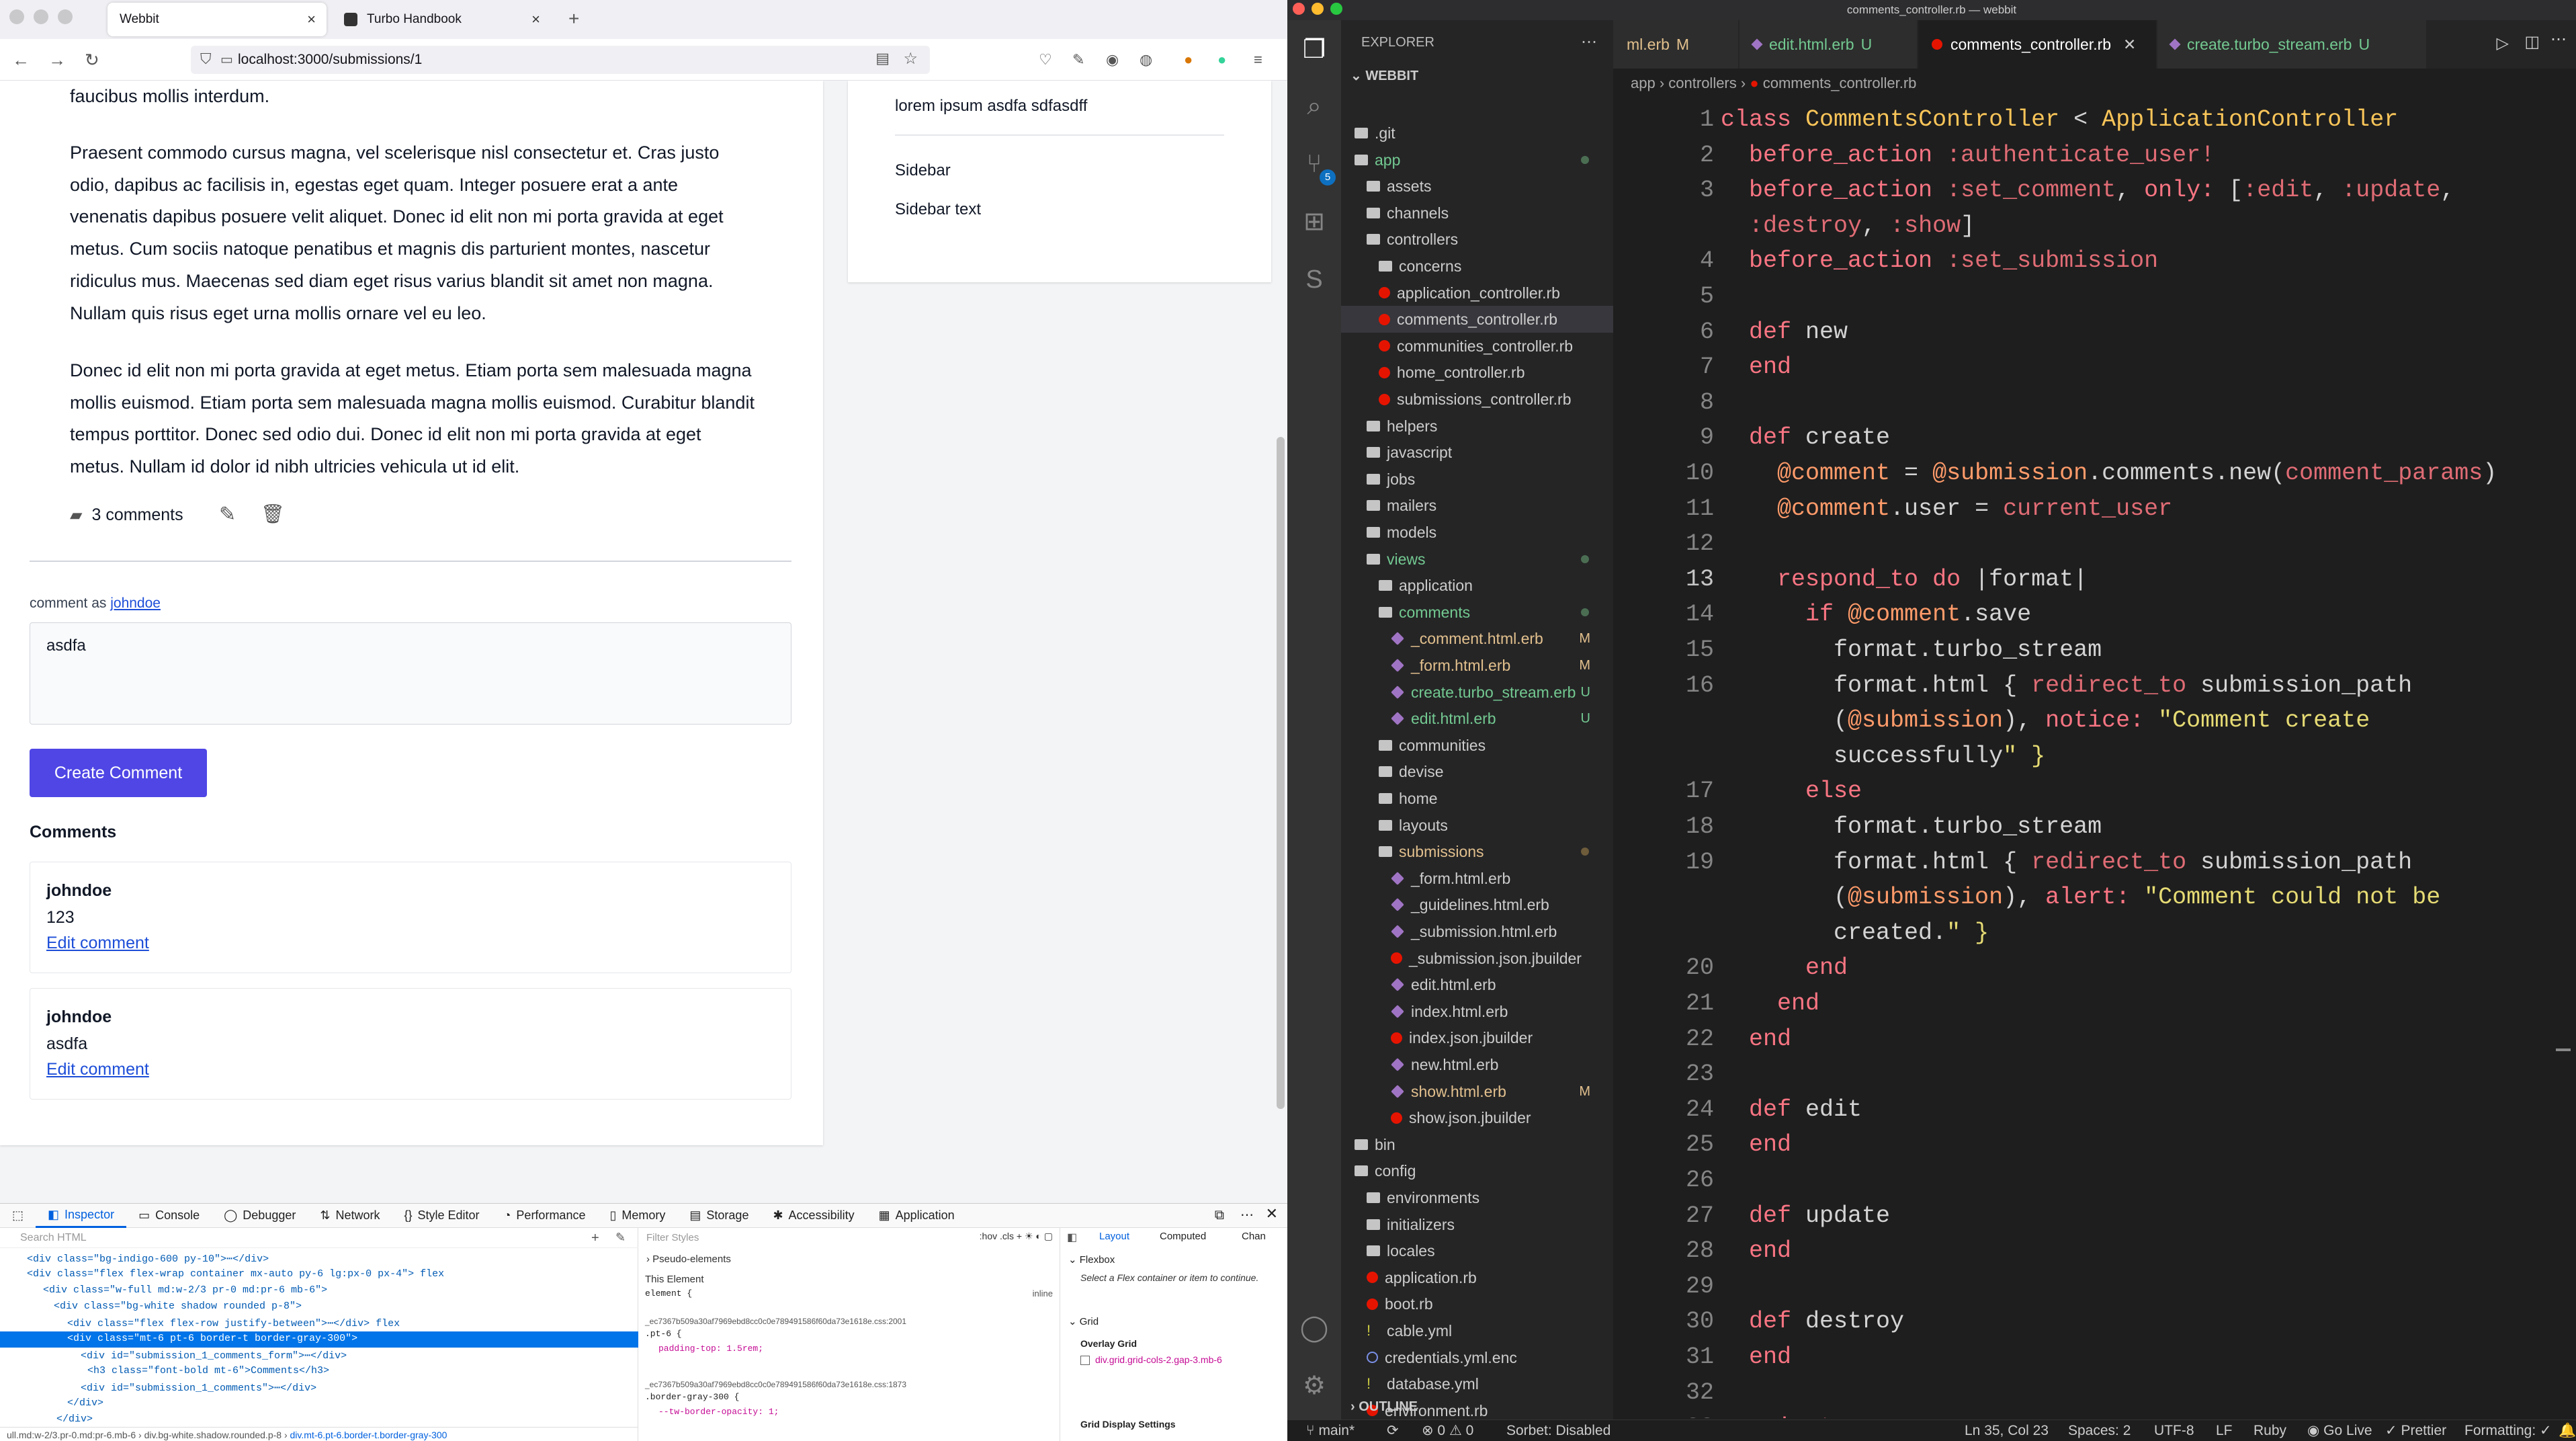 The image size is (2576, 1441). What do you see at coordinates (1477, 160) in the screenshot?
I see `tree-item: app` at bounding box center [1477, 160].